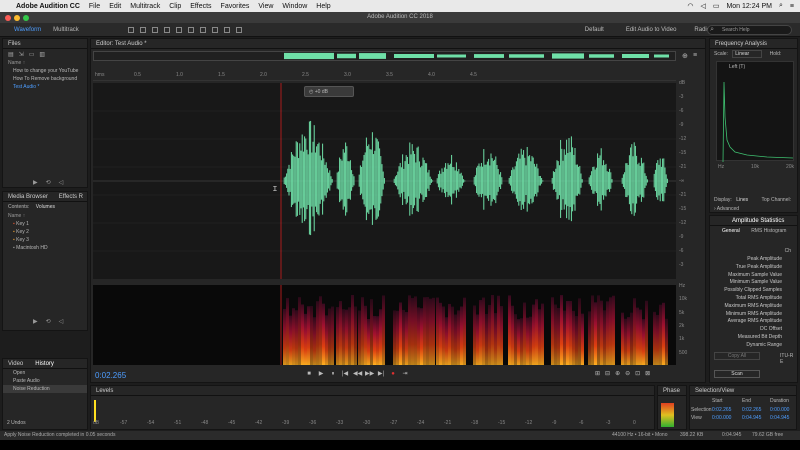  Describe the element at coordinates (726, 209) in the screenshot. I see `advanced-toggle: › Advanced` at that location.